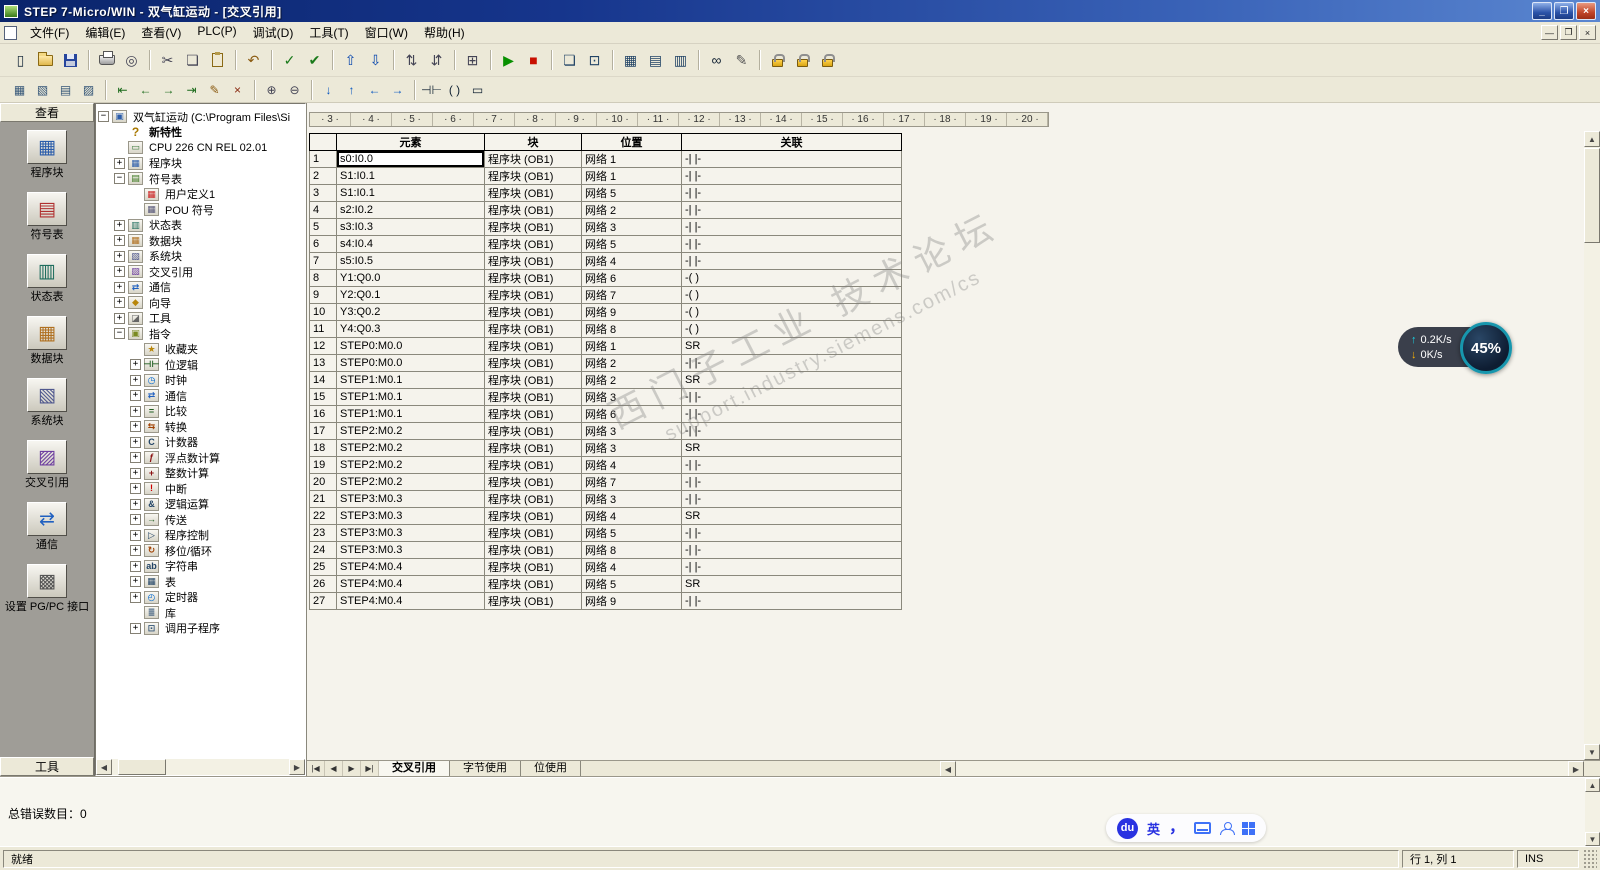 The image size is (1600, 870). Describe the element at coordinates (323, 193) in the screenshot. I see `row-number-cell: 3` at that location.